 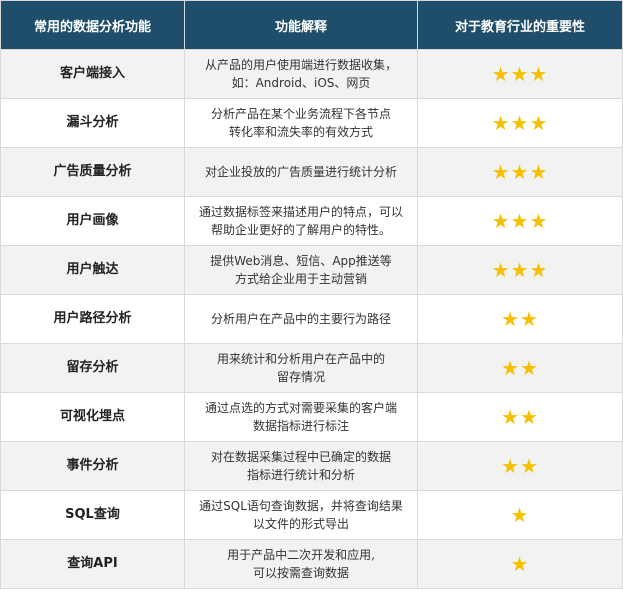 What do you see at coordinates (301, 564) in the screenshot?
I see `feature-description: 用于产品中二次开发和应用, 可以按需查询数据` at bounding box center [301, 564].